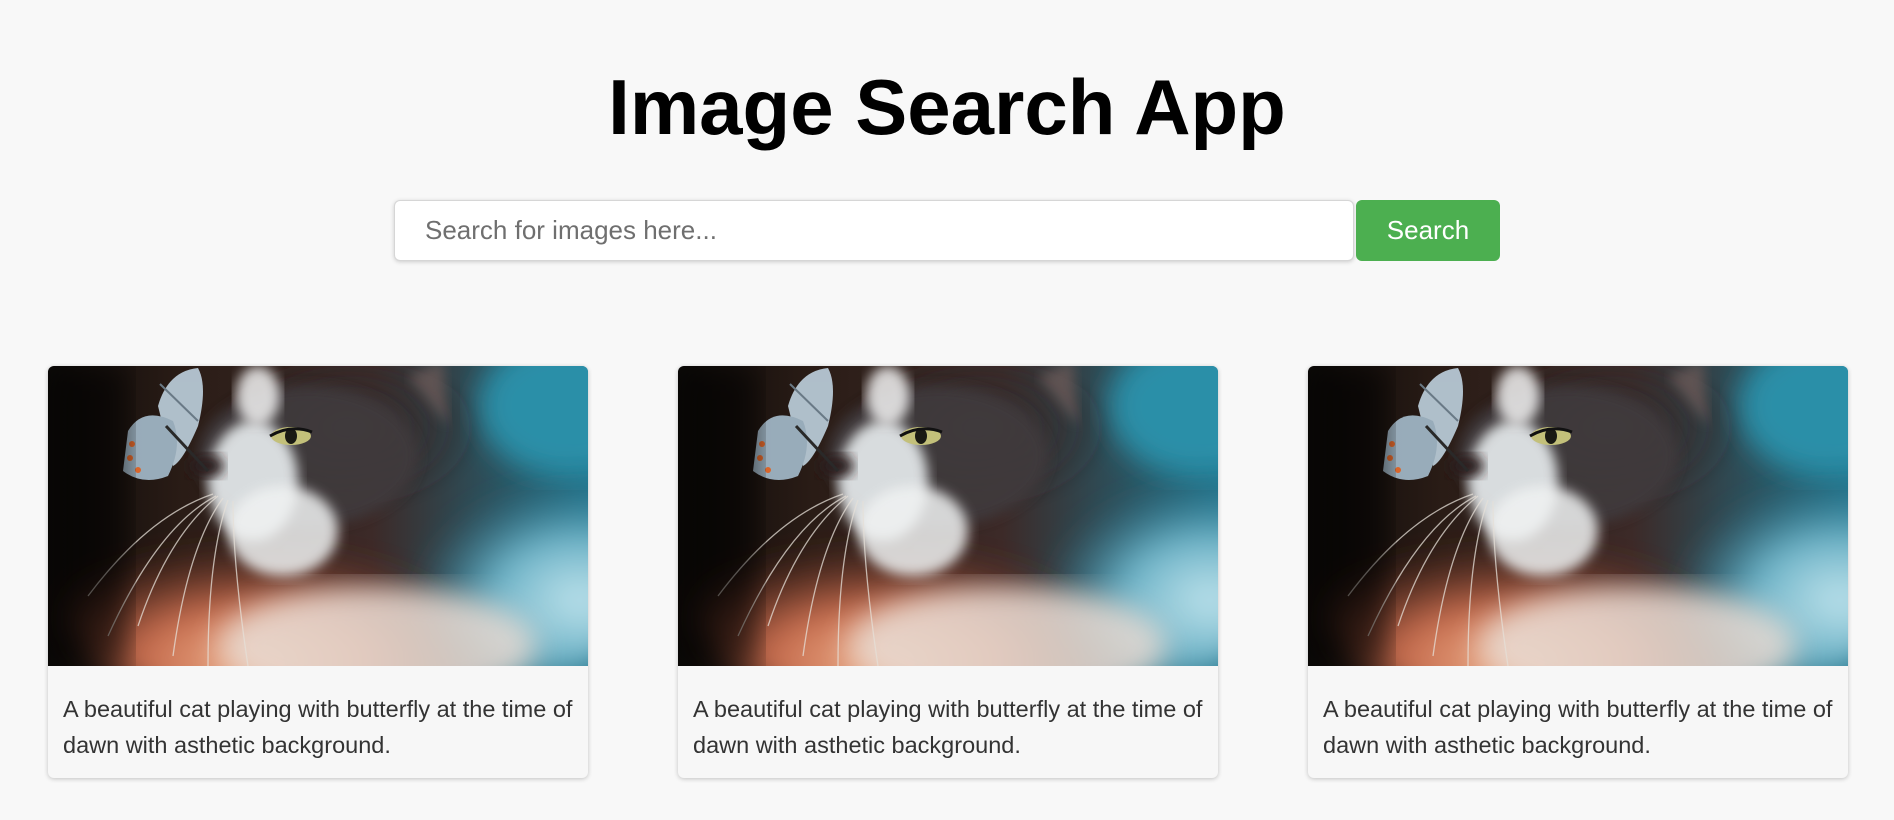 This screenshot has height=820, width=1894. What do you see at coordinates (874, 230) in the screenshot?
I see `search-input` at bounding box center [874, 230].